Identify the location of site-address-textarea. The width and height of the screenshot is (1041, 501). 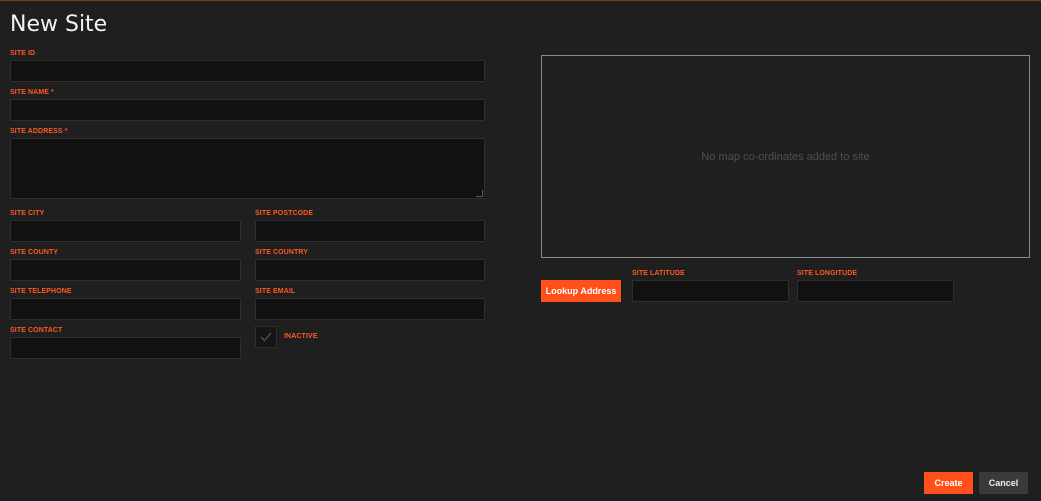
(247, 168).